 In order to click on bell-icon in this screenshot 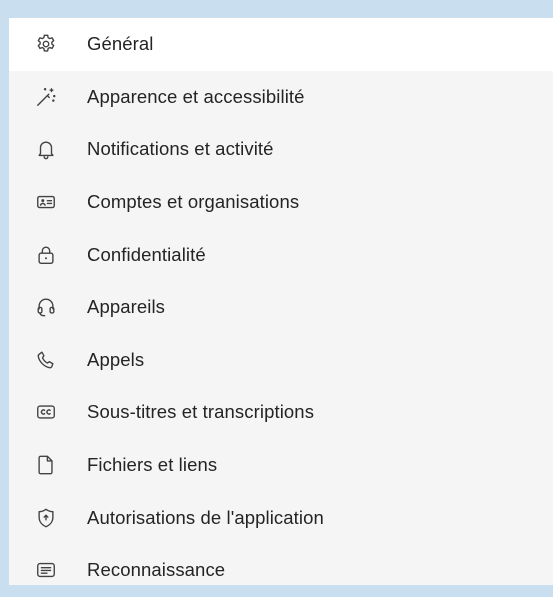, I will do `click(46, 149)`.